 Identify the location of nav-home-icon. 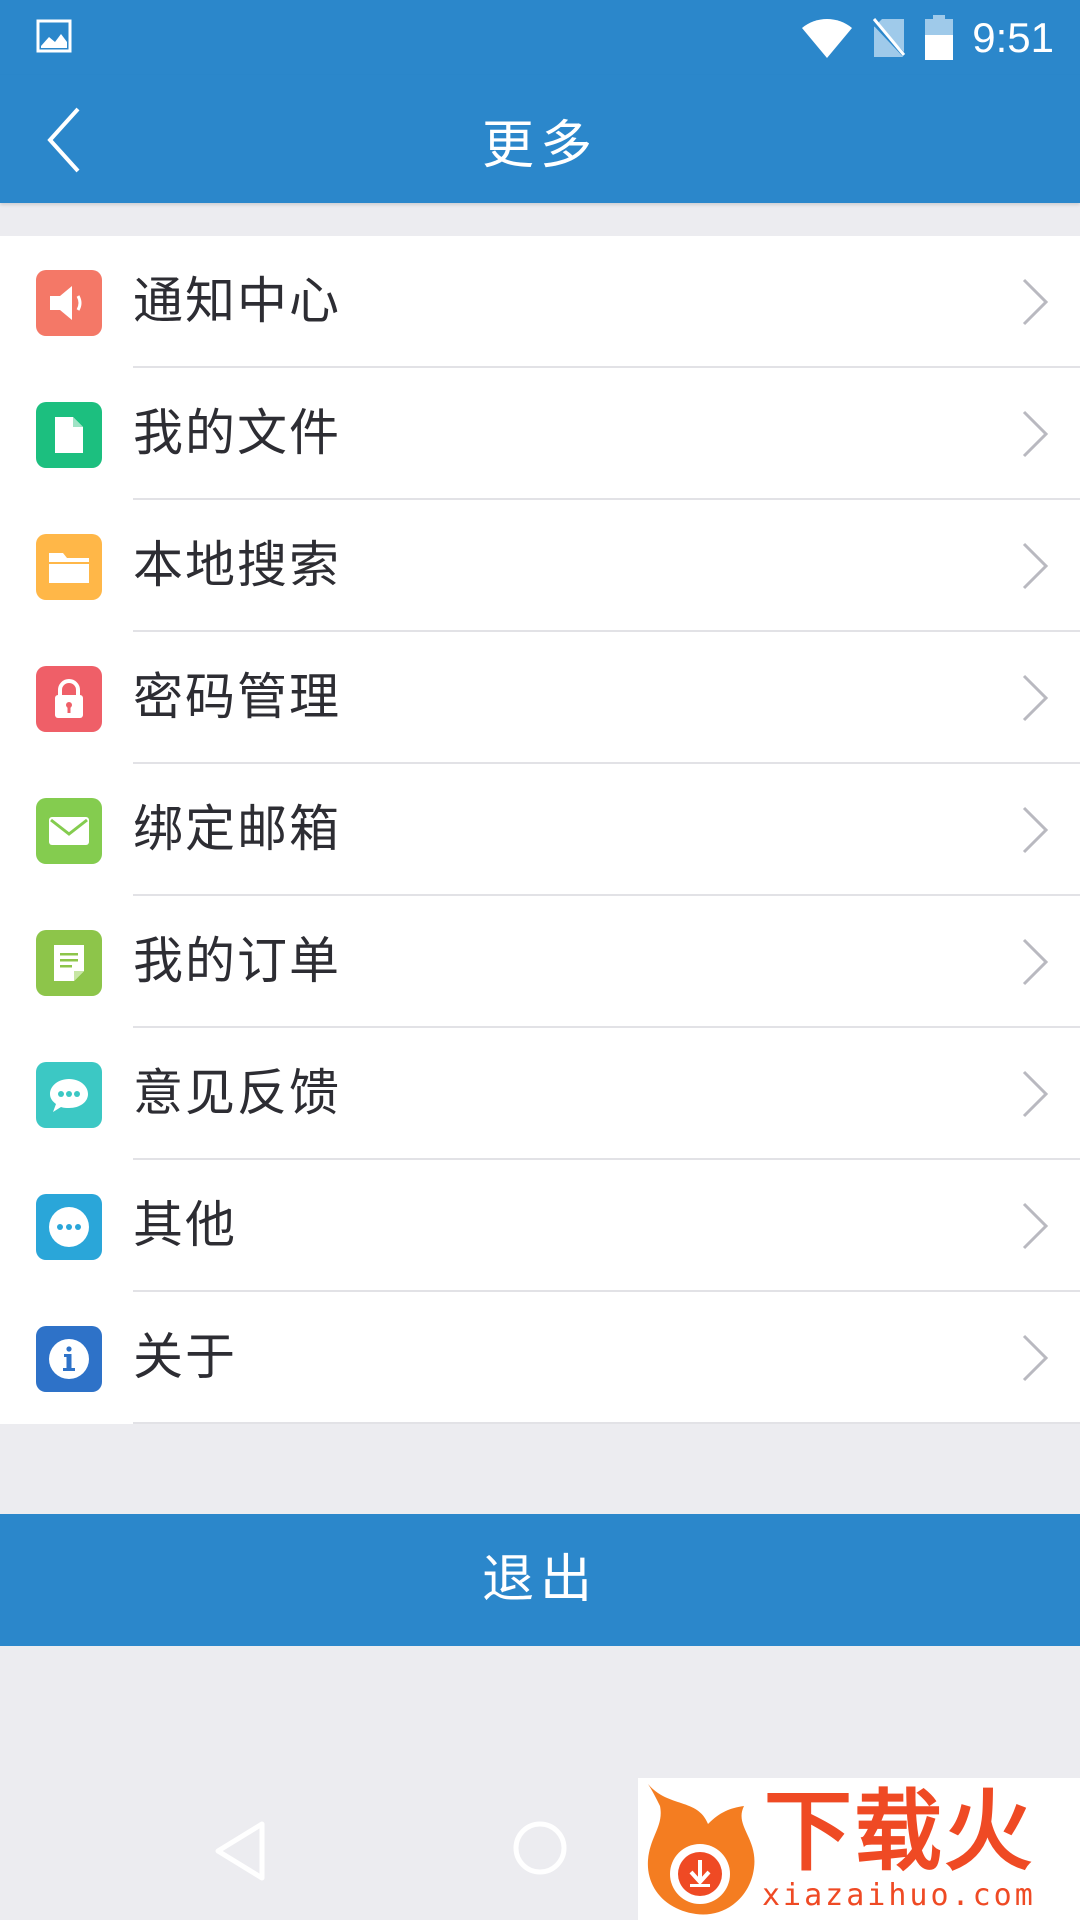
(540, 1848).